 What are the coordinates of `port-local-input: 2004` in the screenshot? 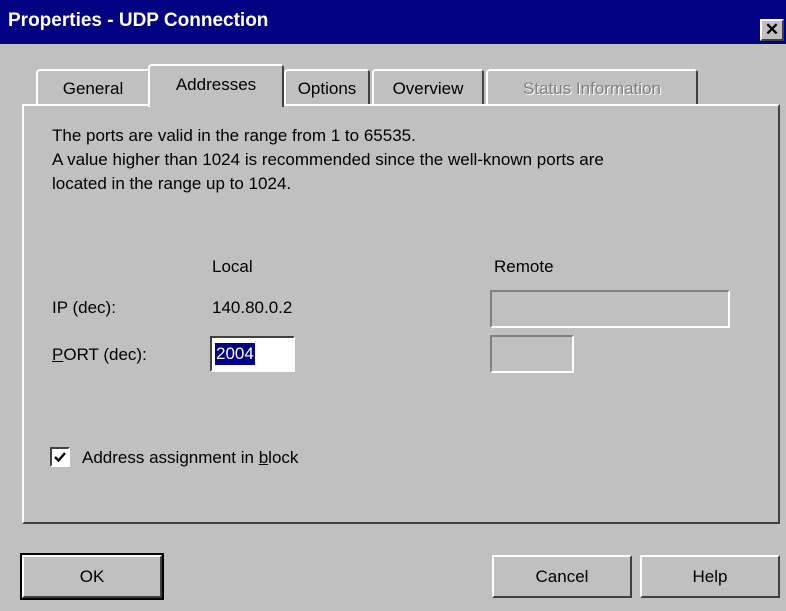 It's located at (252, 354).